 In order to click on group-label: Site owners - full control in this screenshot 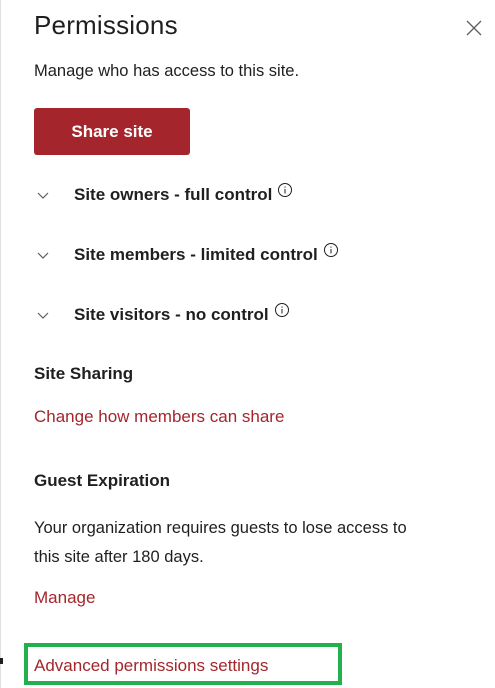, I will do `click(173, 194)`.